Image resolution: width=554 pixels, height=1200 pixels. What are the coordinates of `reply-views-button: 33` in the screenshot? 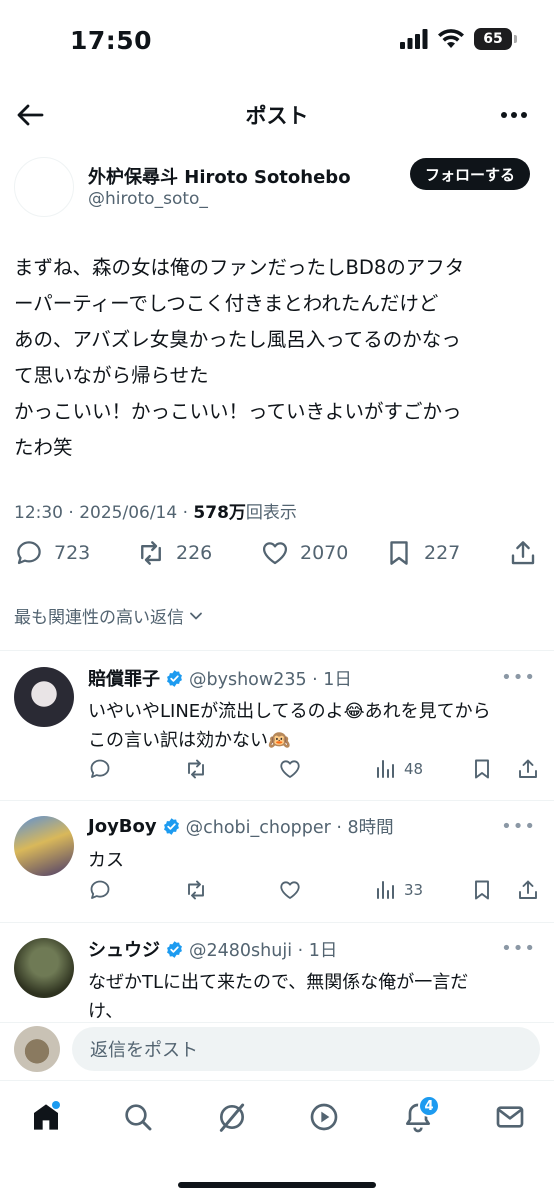 It's located at (398, 890).